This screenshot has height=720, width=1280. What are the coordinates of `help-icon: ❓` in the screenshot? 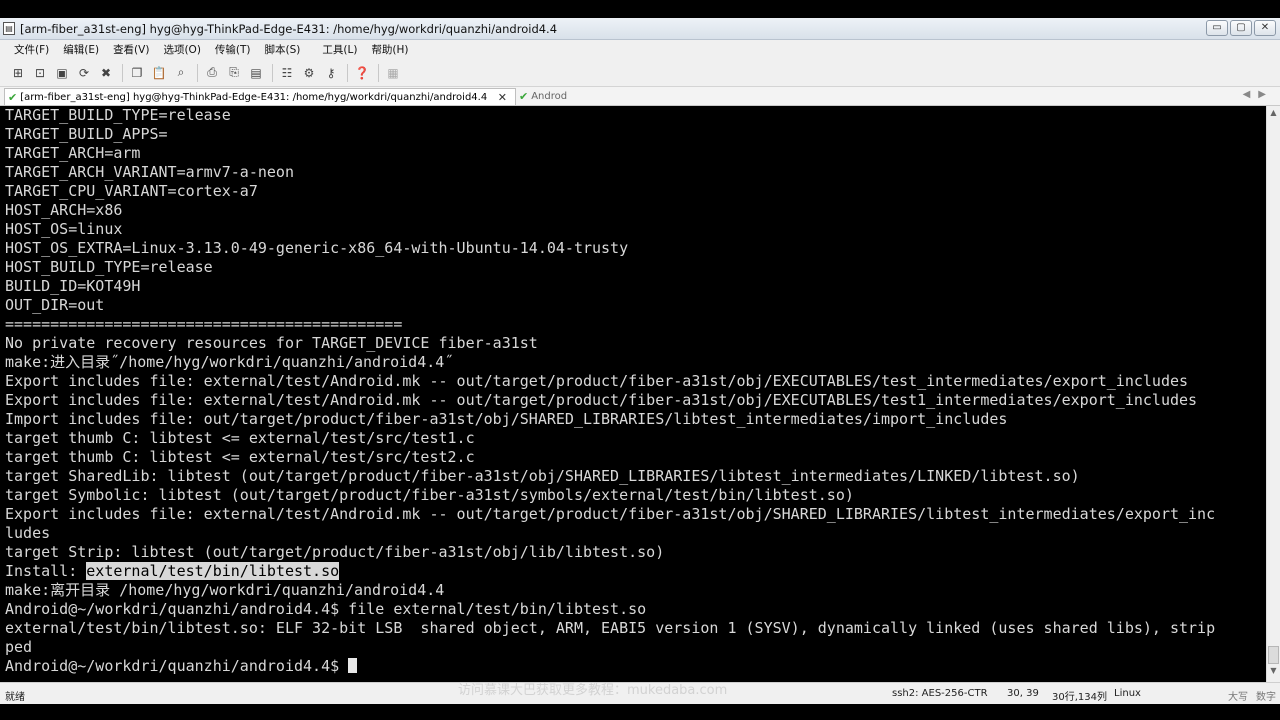 It's located at (362, 73).